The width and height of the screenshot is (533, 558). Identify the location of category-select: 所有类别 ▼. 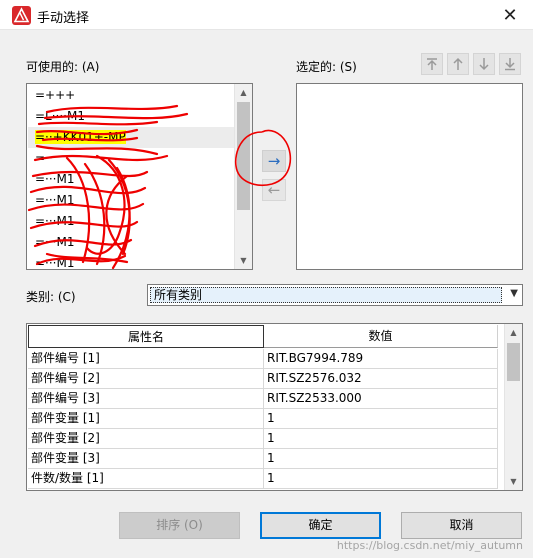
(335, 295).